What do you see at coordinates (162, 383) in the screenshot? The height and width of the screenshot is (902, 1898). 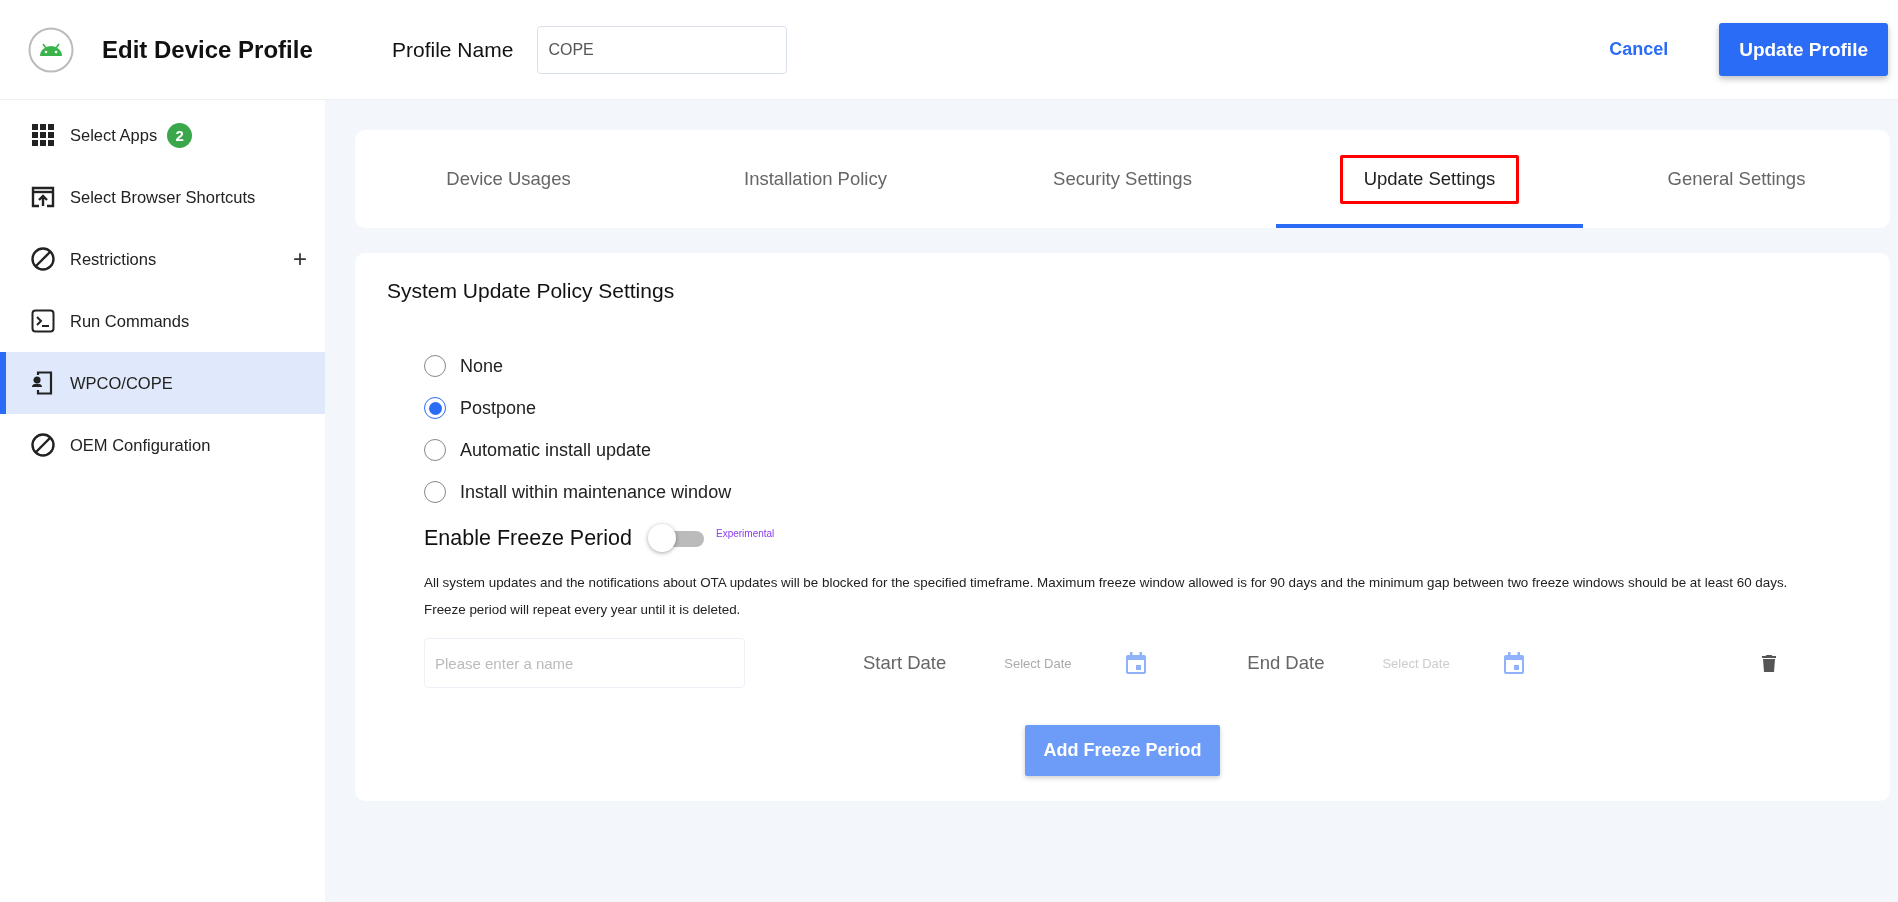 I see `sidebar-item: WPCO/COPE` at bounding box center [162, 383].